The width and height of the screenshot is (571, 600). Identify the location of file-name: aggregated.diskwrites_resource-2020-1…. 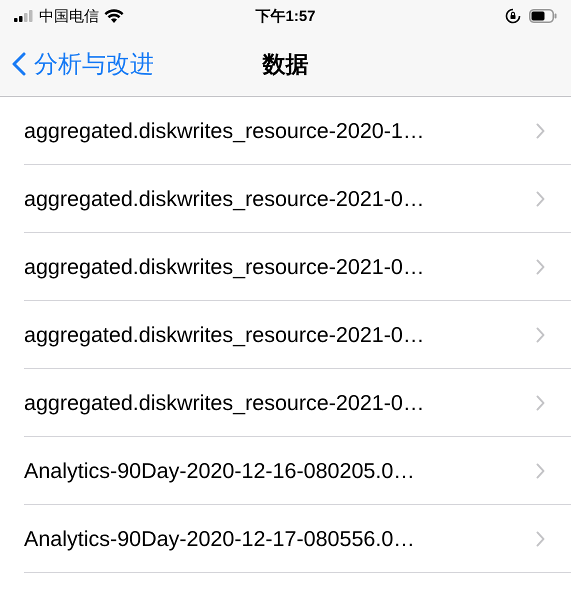
(225, 131).